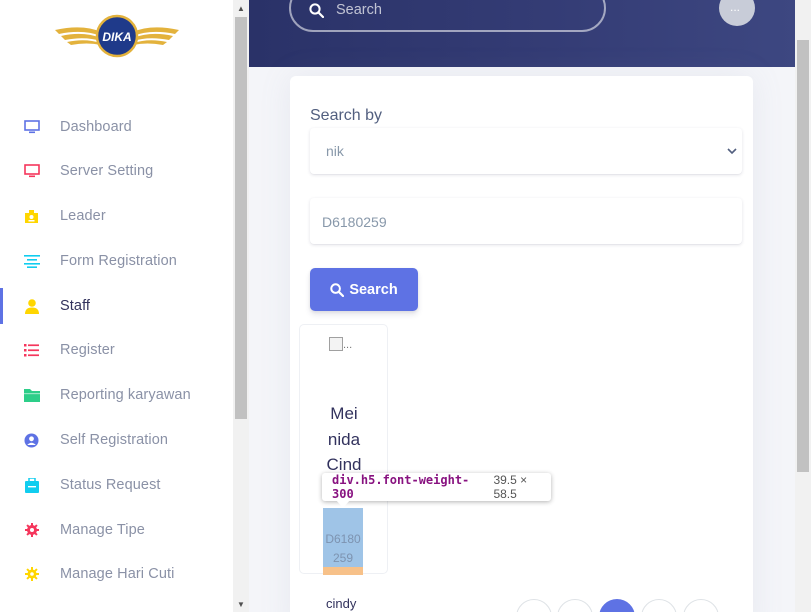  I want to click on sidebar-item-dashboard: Dashboard, so click(116, 127).